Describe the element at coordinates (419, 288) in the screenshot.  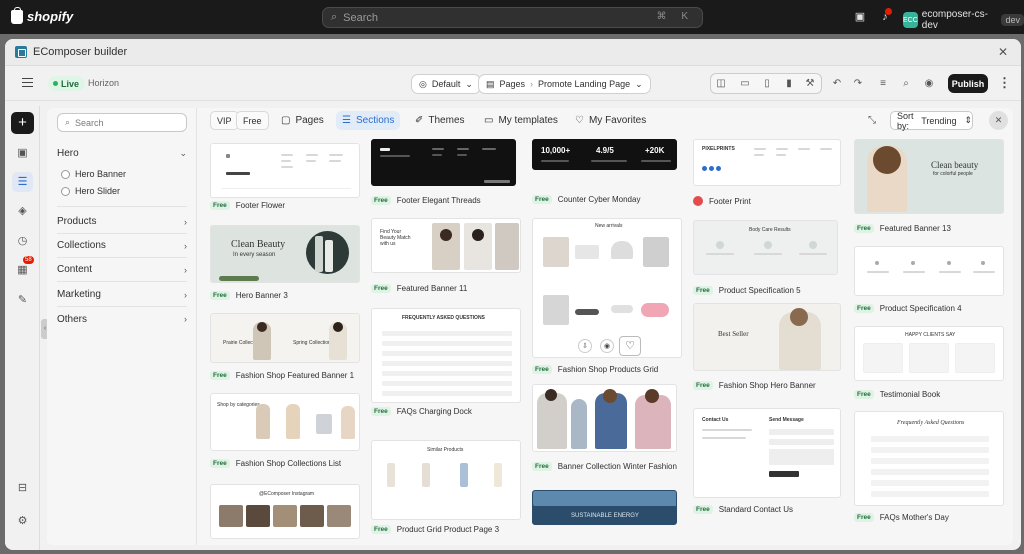
I see `template-label: Free Featured Banner 11` at that location.